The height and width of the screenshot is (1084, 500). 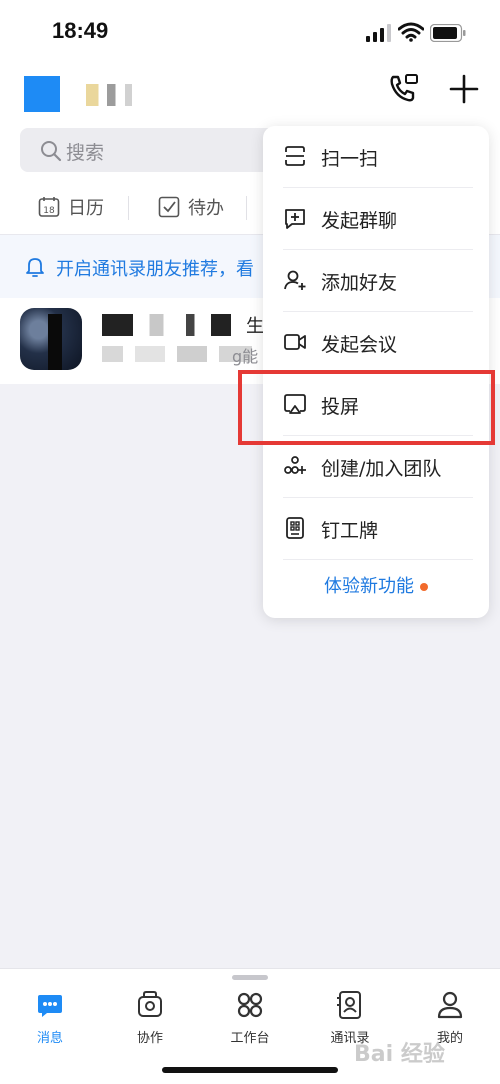 What do you see at coordinates (464, 89) in the screenshot?
I see `plus-icon` at bounding box center [464, 89].